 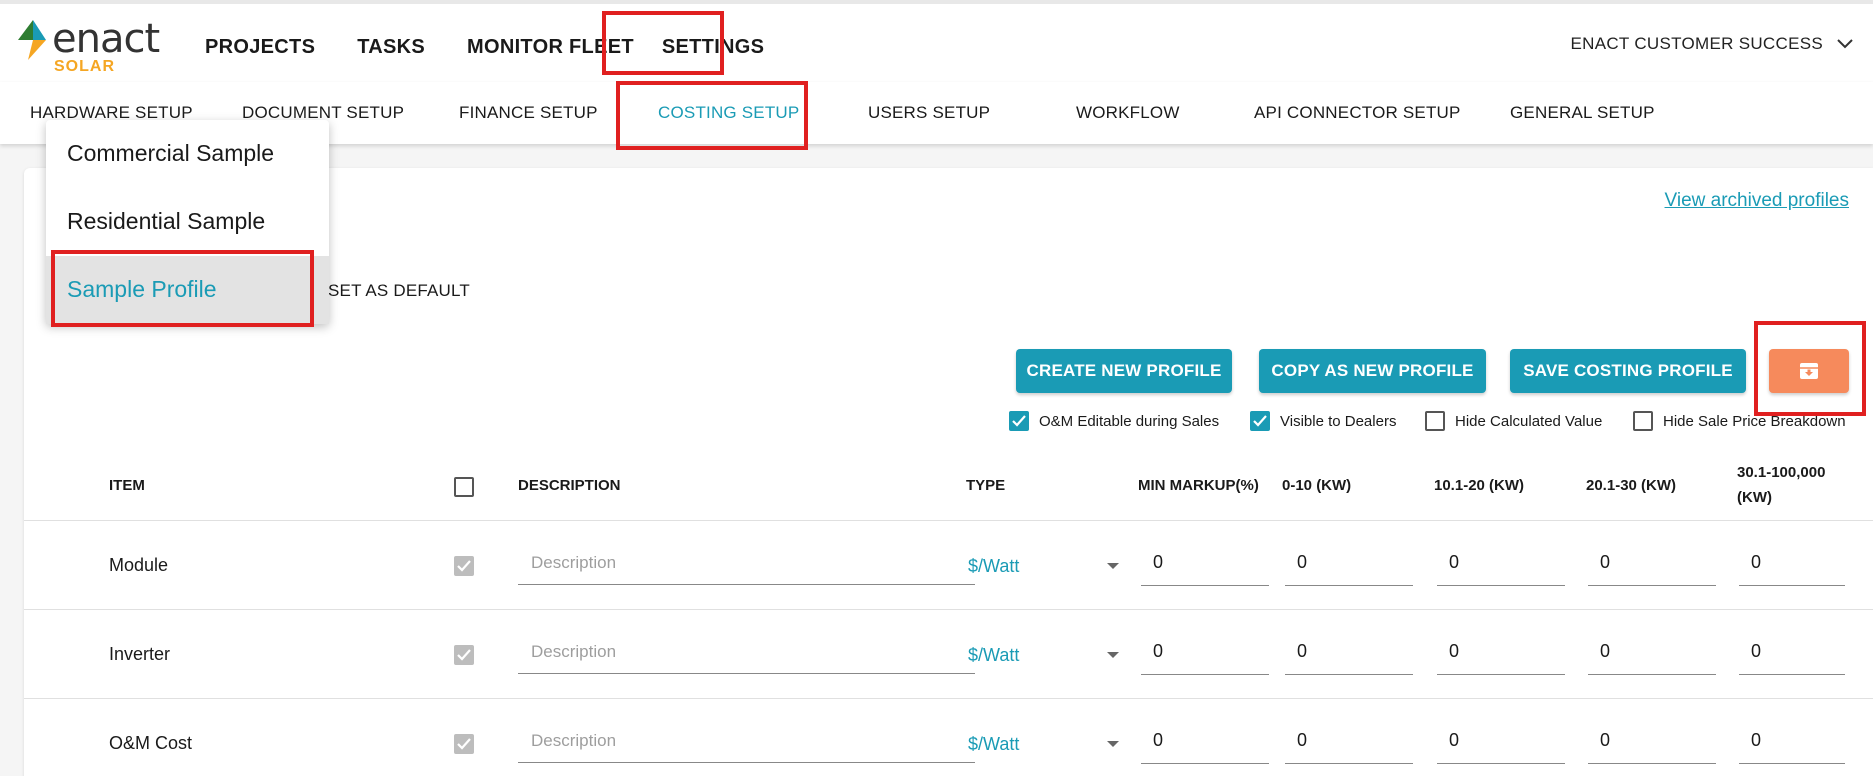 What do you see at coordinates (929, 113) in the screenshot?
I see `tab-users-setup: USERS SETUP` at bounding box center [929, 113].